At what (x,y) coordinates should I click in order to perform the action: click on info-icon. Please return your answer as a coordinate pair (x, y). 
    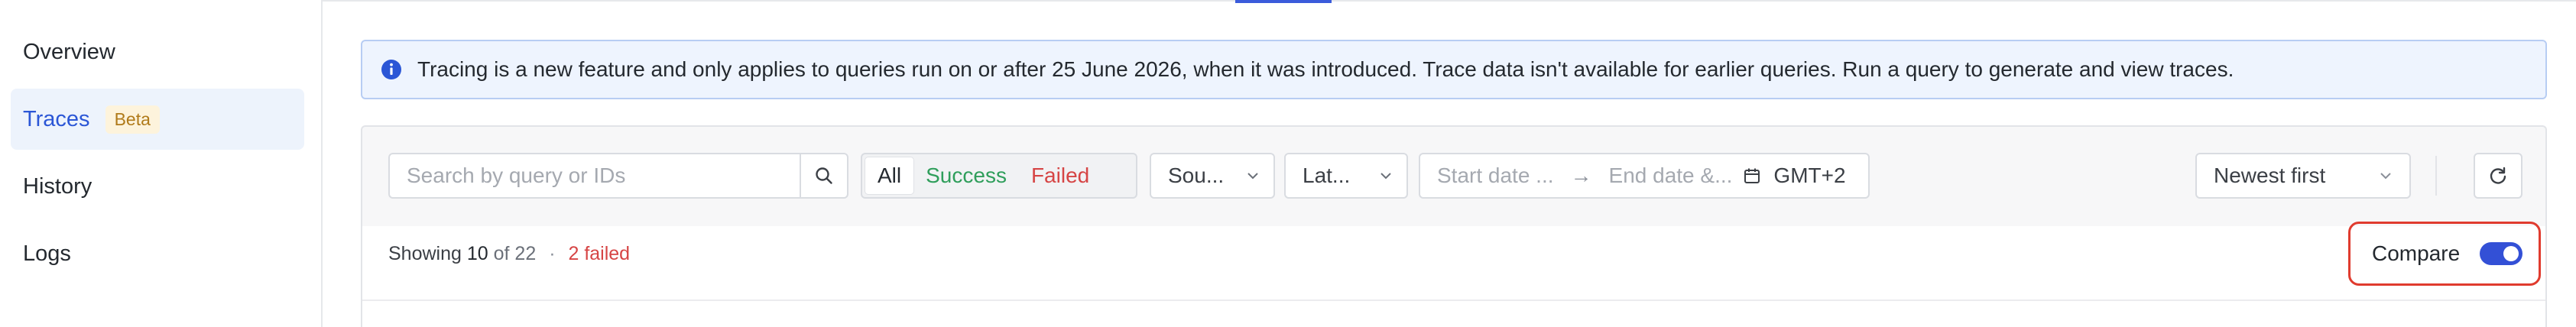
    Looking at the image, I should click on (391, 69).